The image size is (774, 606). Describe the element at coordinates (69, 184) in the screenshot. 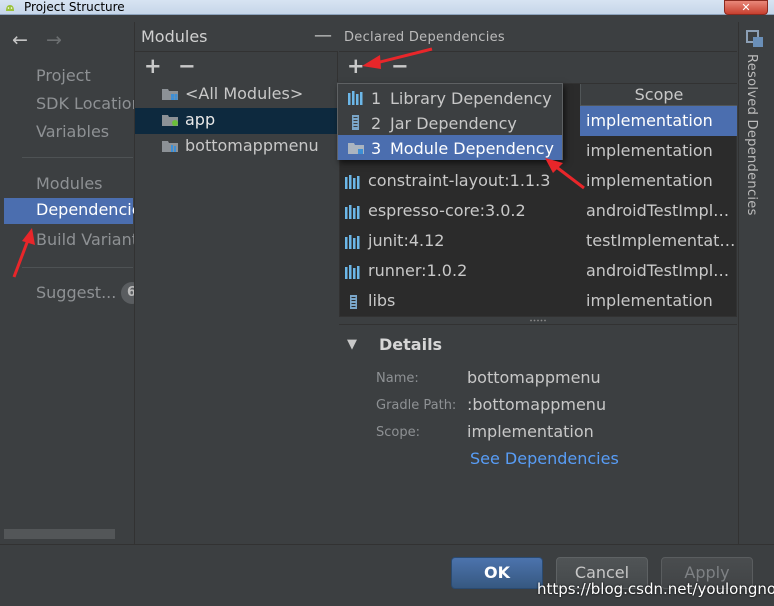

I see `nav-item-modules: Modules` at that location.